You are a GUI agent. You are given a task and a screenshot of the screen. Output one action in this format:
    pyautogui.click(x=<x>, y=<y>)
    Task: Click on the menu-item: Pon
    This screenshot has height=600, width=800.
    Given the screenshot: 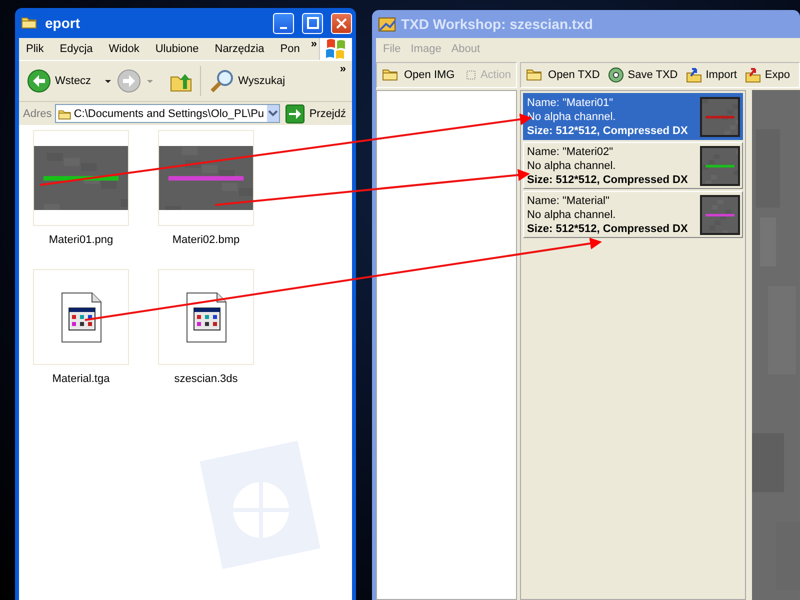 What is the action you would take?
    pyautogui.click(x=291, y=49)
    